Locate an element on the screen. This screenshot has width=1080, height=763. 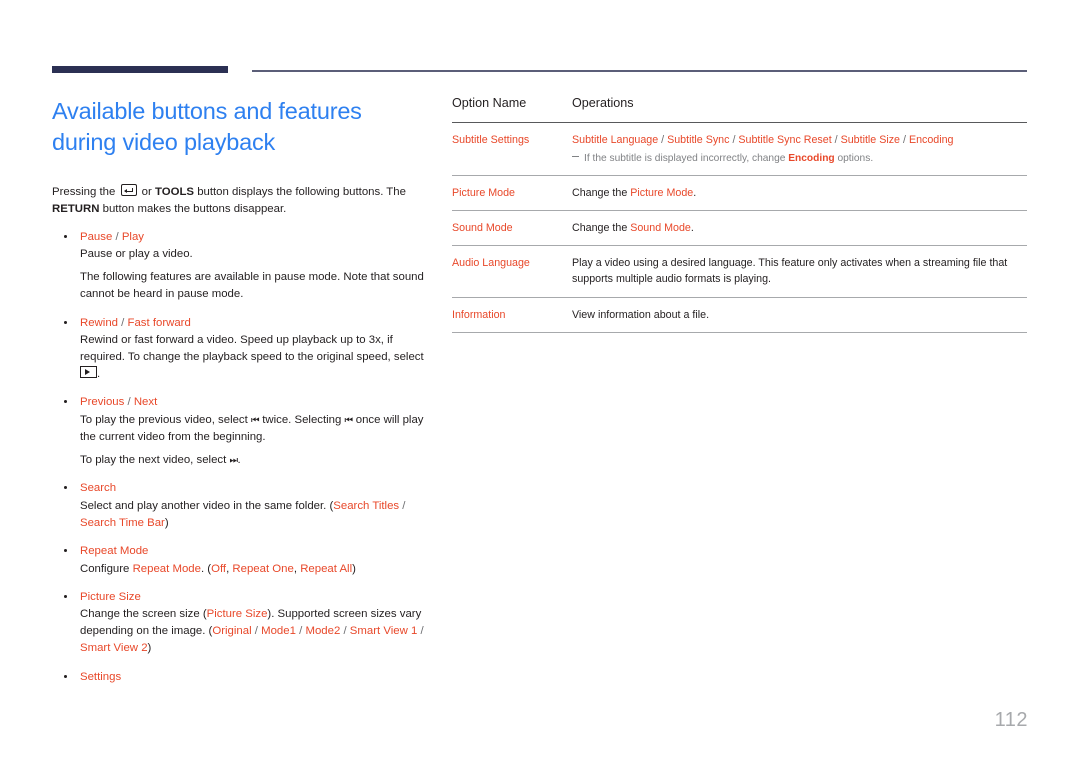
option-mode2: Mode2 is located at coordinates (323, 631).